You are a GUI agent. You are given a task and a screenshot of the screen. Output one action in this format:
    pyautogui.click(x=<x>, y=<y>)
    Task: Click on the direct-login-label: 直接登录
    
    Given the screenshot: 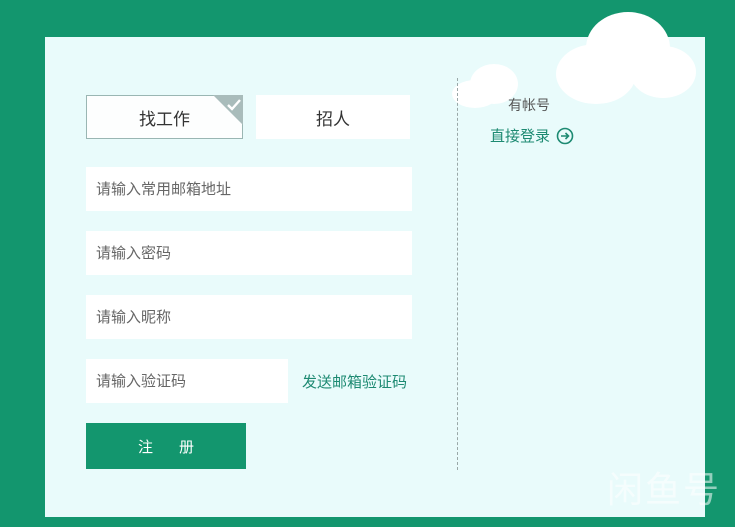 What is the action you would take?
    pyautogui.click(x=520, y=136)
    